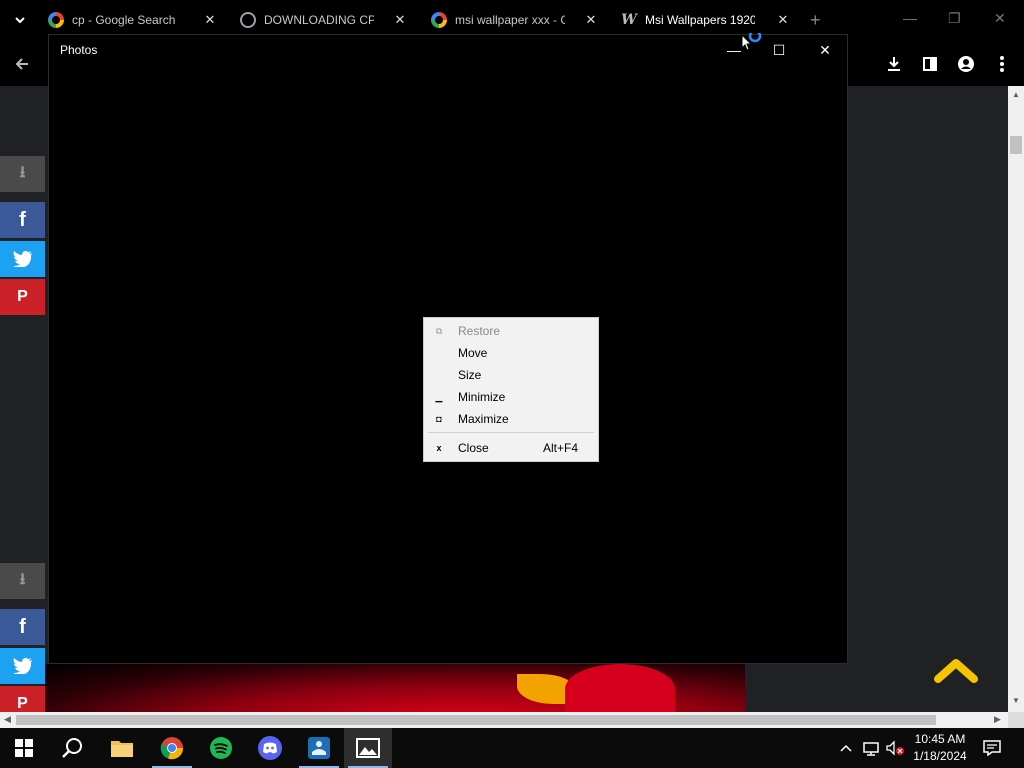 The image size is (1024, 768). Describe the element at coordinates (368, 748) in the screenshot. I see `photos-icon` at that location.